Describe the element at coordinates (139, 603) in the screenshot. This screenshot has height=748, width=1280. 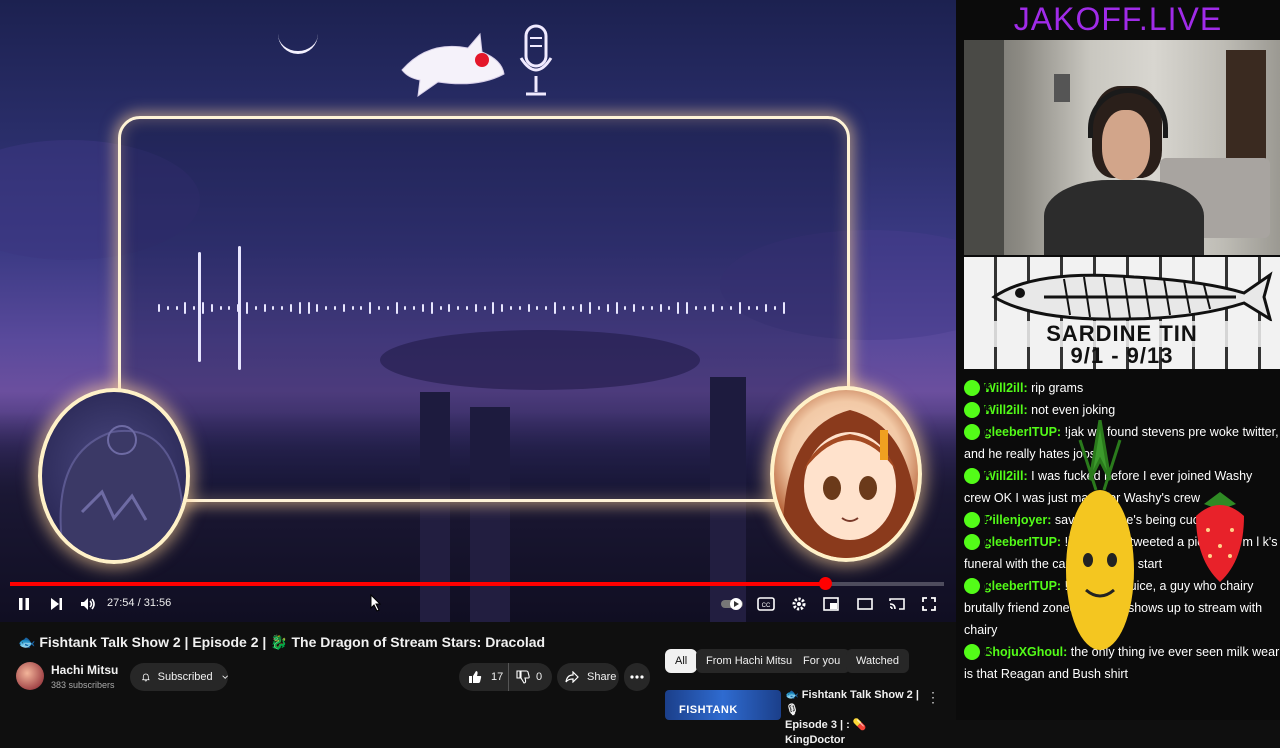
I see `time-display: 27:54 / 31:56` at that location.